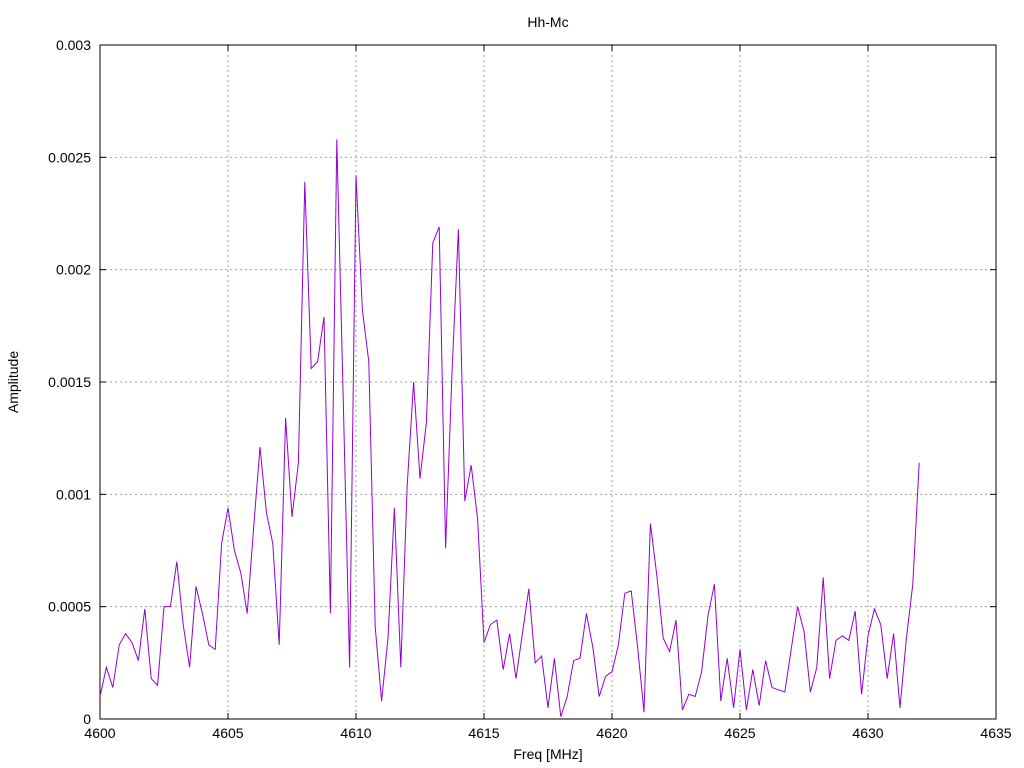 The image size is (1024, 768). Describe the element at coordinates (87, 719) in the screenshot. I see `y-tick-label: 0` at that location.